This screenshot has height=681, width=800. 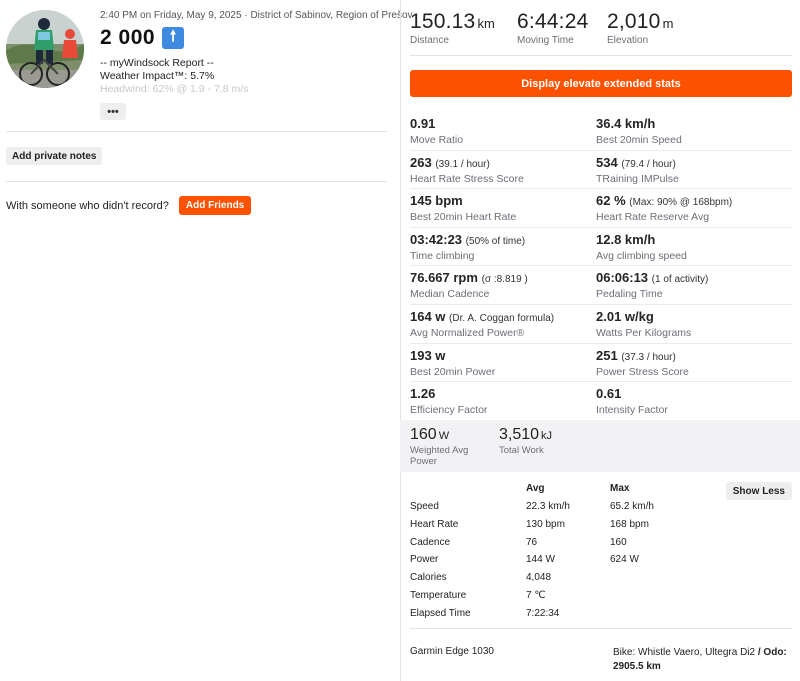 I want to click on row-label: Speed, so click(x=424, y=506).